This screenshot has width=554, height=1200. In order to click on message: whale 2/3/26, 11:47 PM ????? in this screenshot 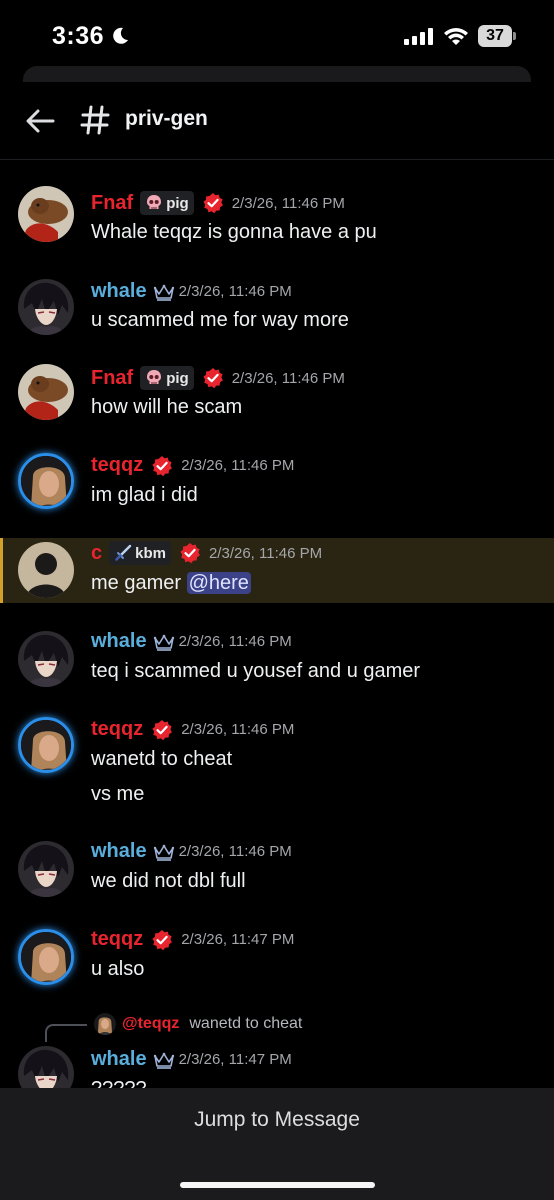, I will do `click(277, 1067)`.